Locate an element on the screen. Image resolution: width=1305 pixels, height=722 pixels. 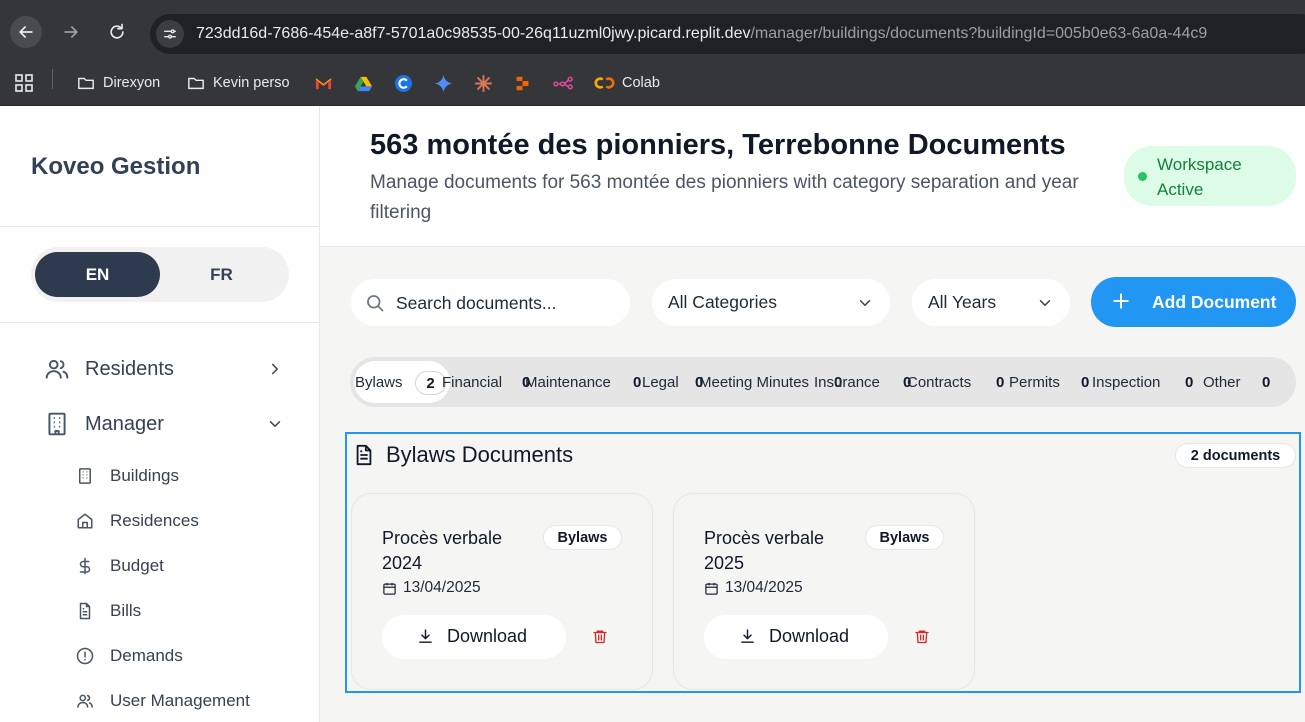
category-select: All Categories is located at coordinates (771, 302).